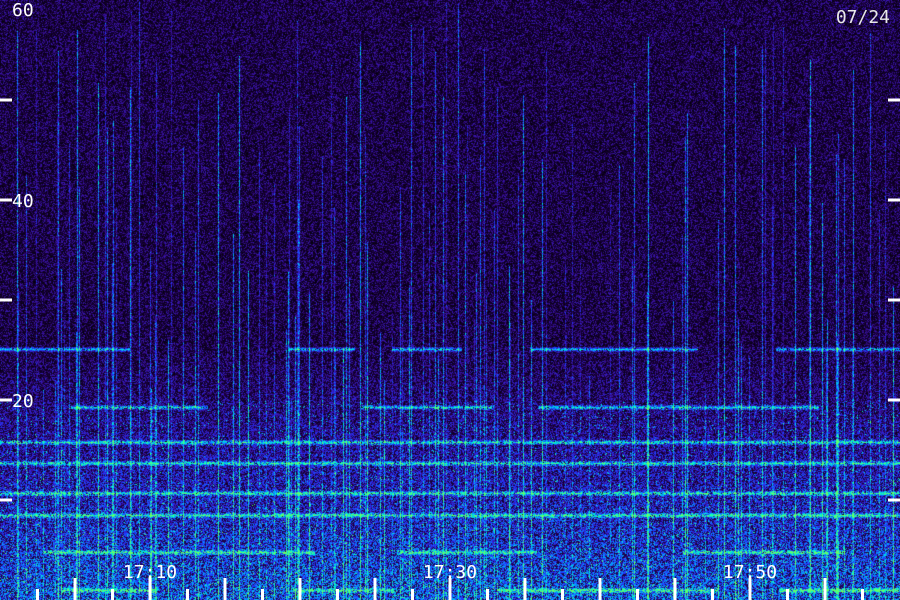 This screenshot has height=600, width=900. Describe the element at coordinates (863, 17) in the screenshot. I see `date-label: 07/24` at that location.